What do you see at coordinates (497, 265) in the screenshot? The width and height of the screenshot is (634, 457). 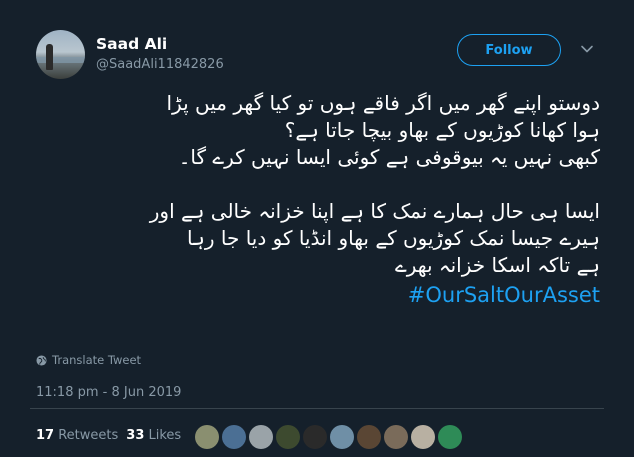 I see `tweet-line: ہے تاکہ اسکا خزانہ بھرے` at bounding box center [497, 265].